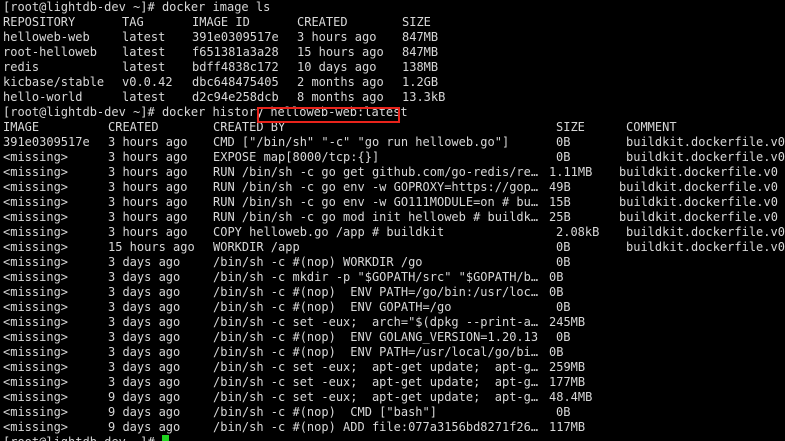  What do you see at coordinates (325, 412) in the screenshot?
I see `created-by: /bin/sh -c #(nop) CMD ["bash"]` at bounding box center [325, 412].